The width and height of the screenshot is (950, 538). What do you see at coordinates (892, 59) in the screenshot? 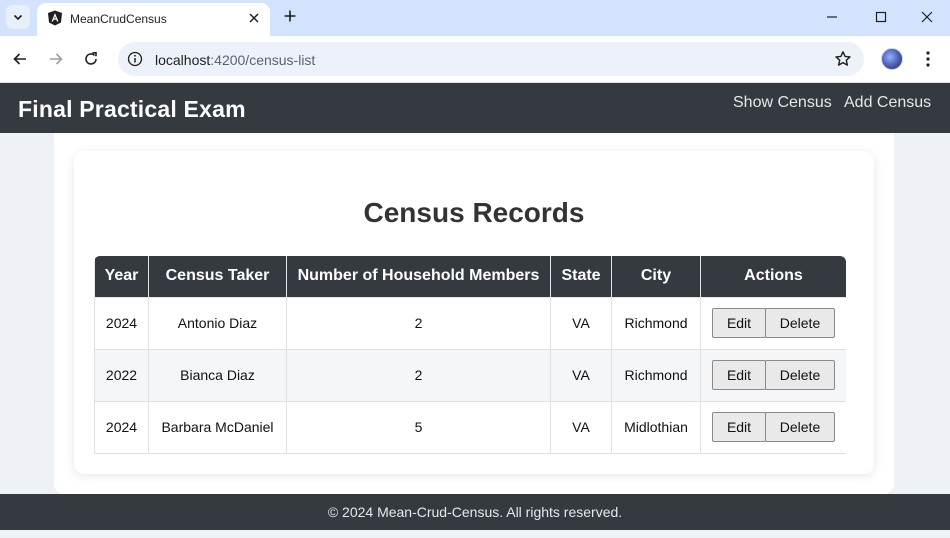
I see `profile-avatar` at bounding box center [892, 59].